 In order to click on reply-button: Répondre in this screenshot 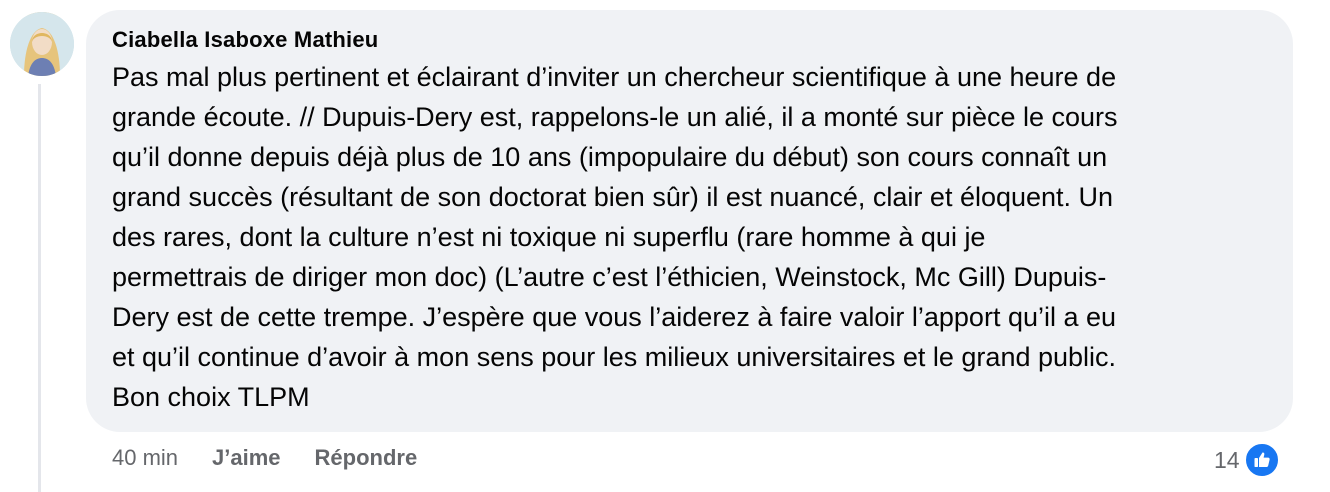, I will do `click(366, 458)`.